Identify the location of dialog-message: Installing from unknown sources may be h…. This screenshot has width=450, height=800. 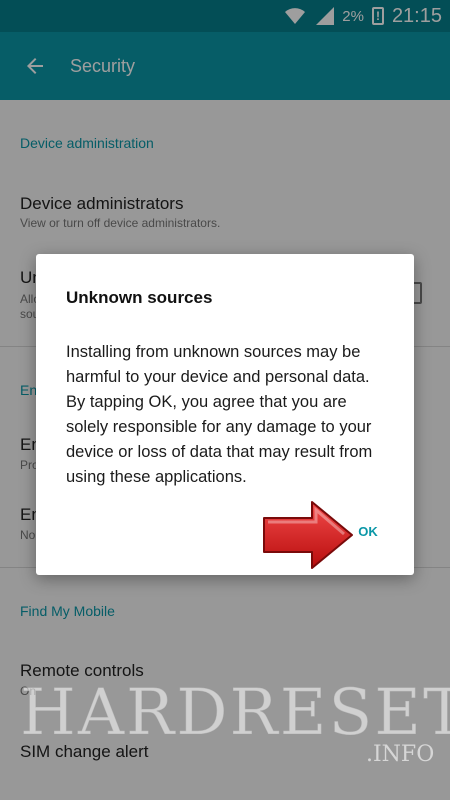
(219, 414).